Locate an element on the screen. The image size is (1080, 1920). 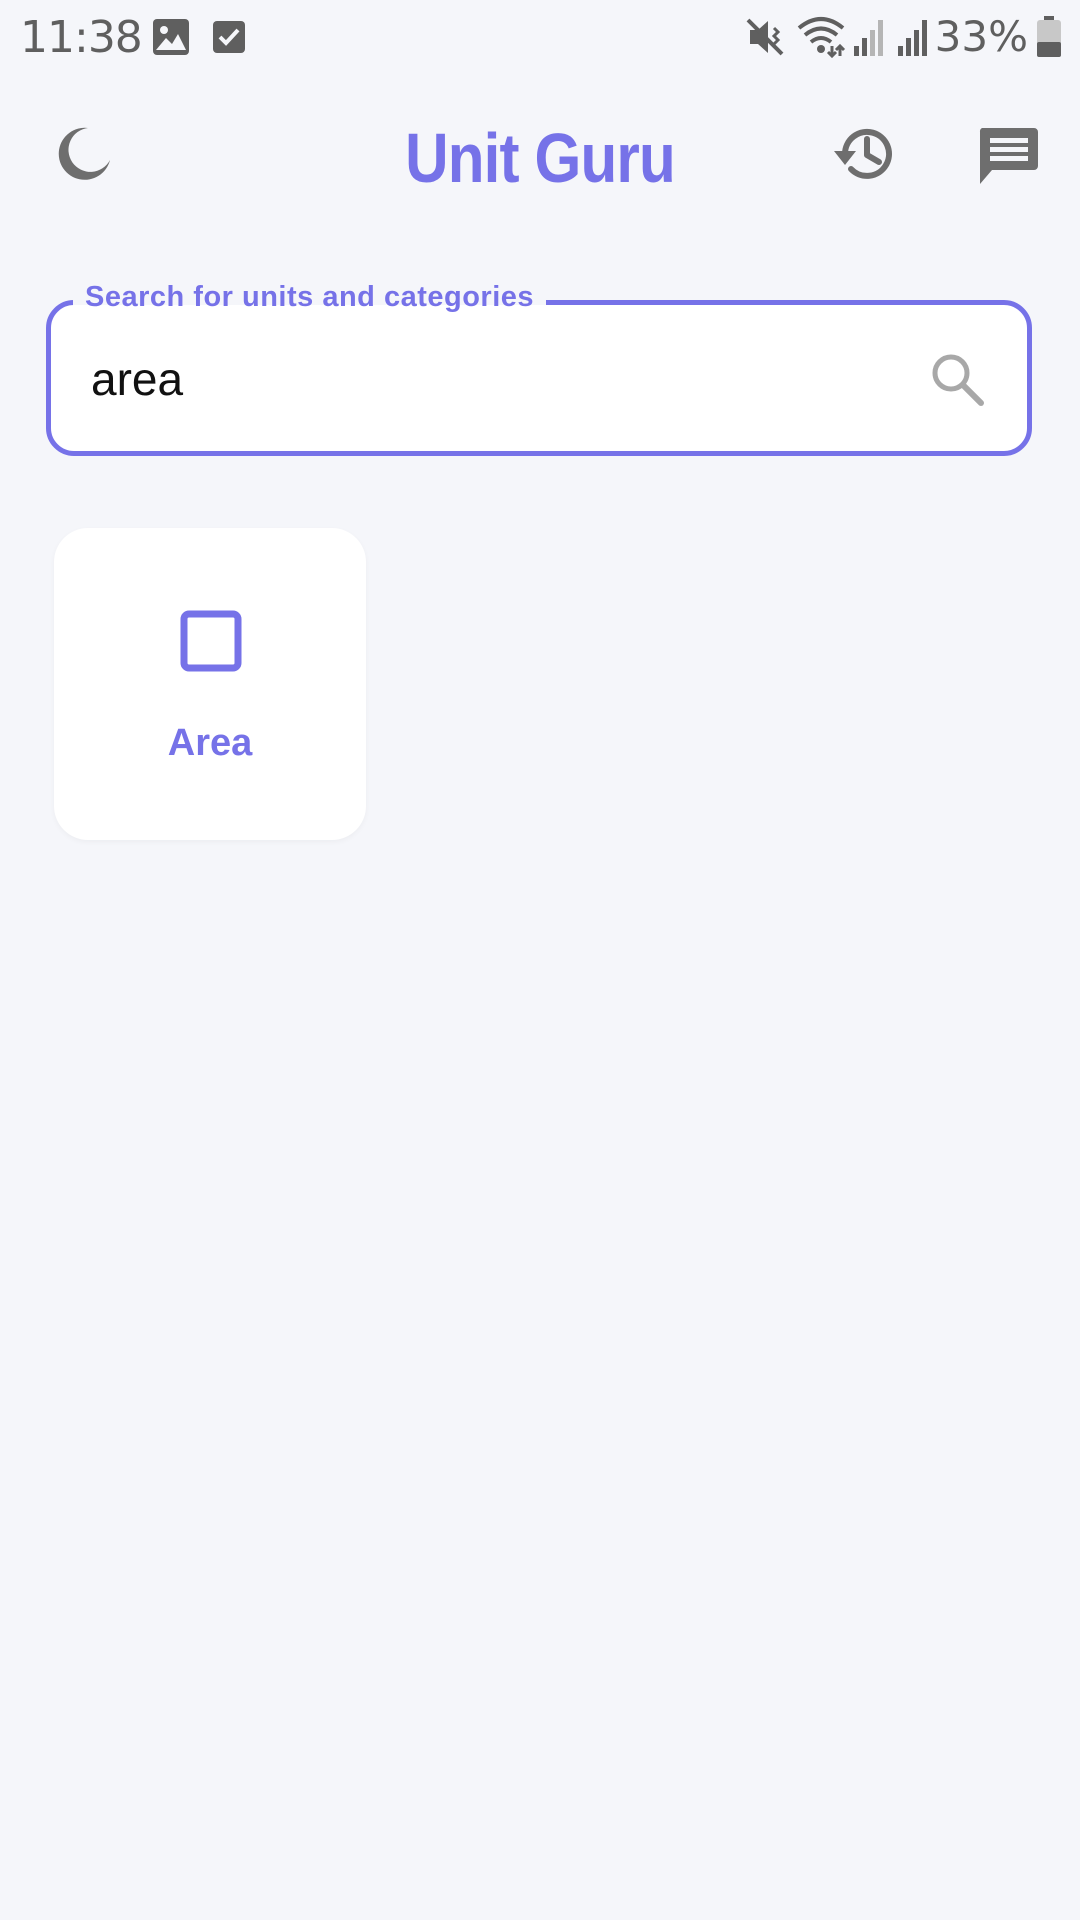
image-icon is located at coordinates (171, 39).